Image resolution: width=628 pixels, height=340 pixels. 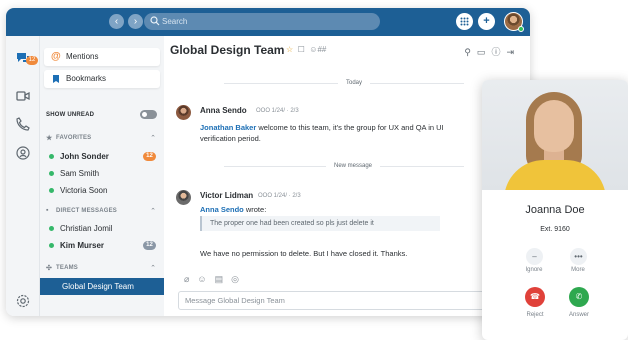 I want to click on answer-label: Answer, so click(x=578, y=315).